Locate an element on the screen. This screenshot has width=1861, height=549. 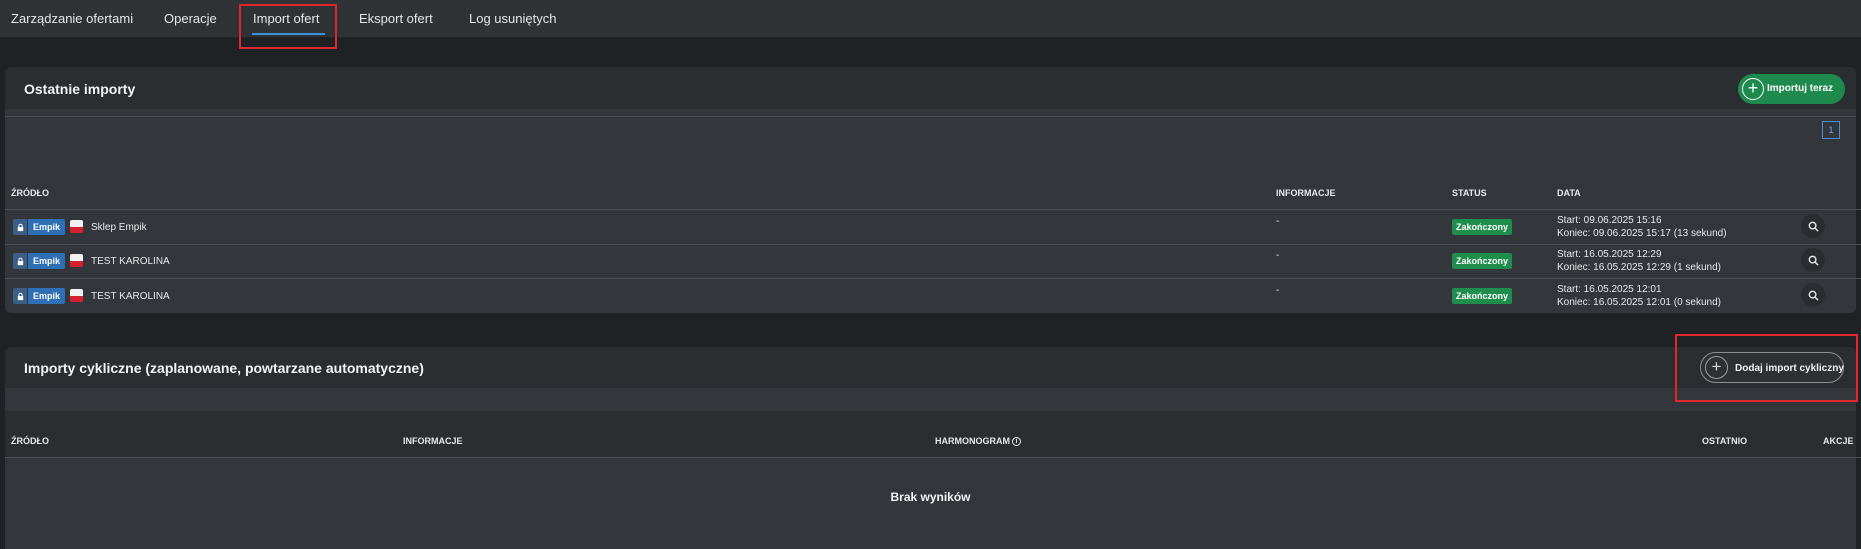
tab-export-offers: Eksport ofert is located at coordinates (396, 18).